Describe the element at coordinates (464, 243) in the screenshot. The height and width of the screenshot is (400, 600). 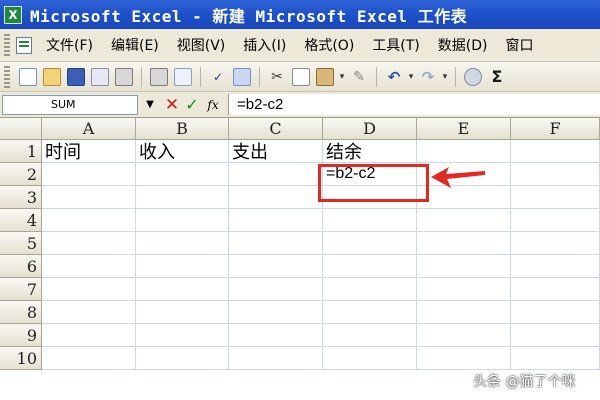
I see `cell-e5` at that location.